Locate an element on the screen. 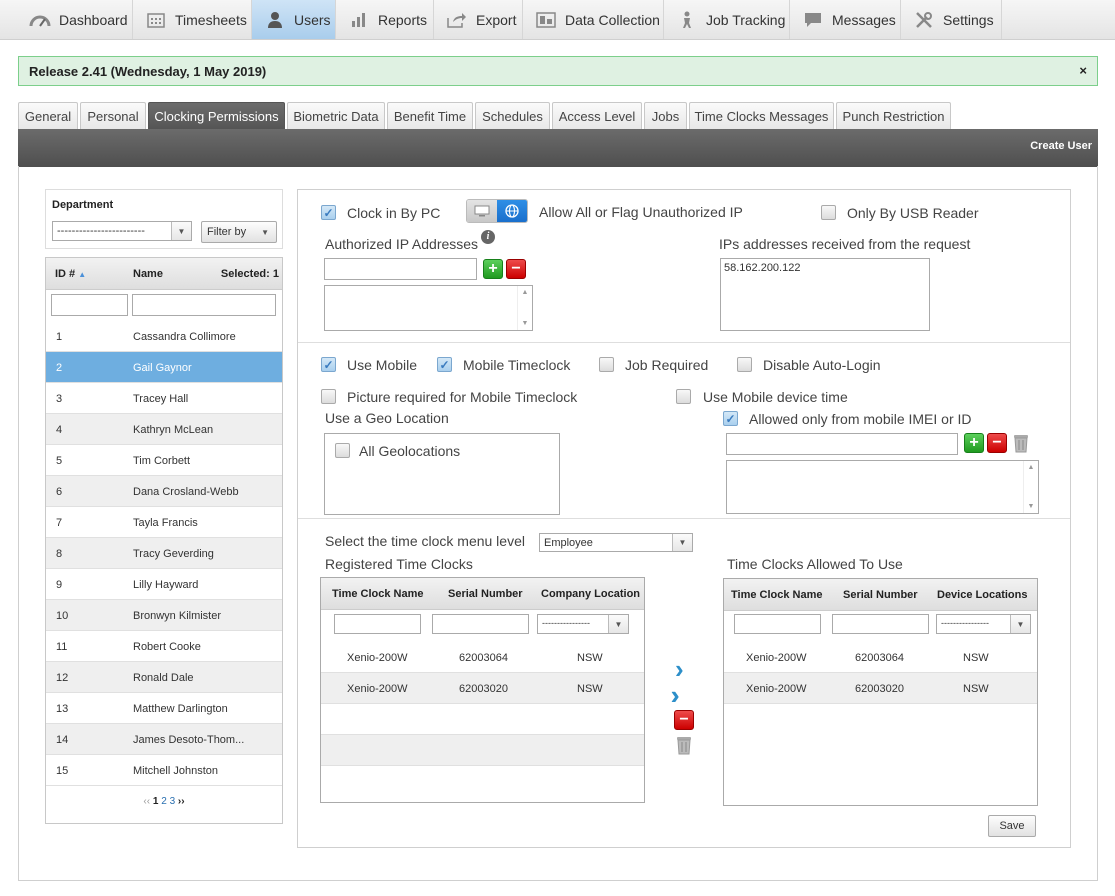 The height and width of the screenshot is (896, 1115). tab-benefit-time: Benefit Time is located at coordinates (430, 115).